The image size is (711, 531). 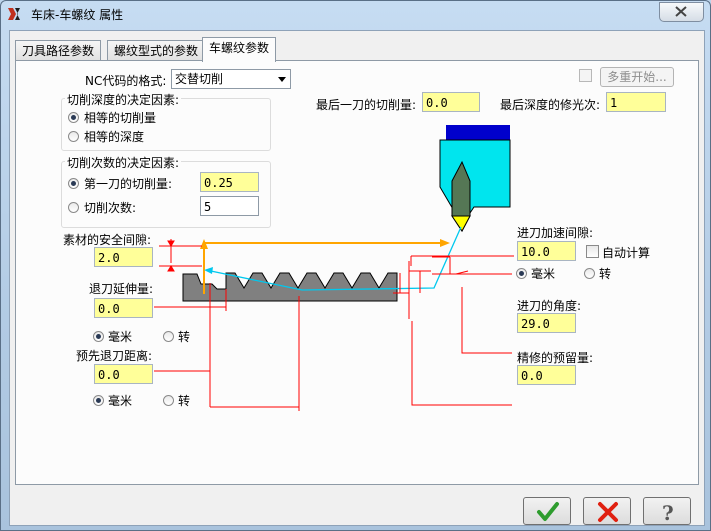 I want to click on window-title: 车床-车螺纹 属性, so click(x=77, y=15).